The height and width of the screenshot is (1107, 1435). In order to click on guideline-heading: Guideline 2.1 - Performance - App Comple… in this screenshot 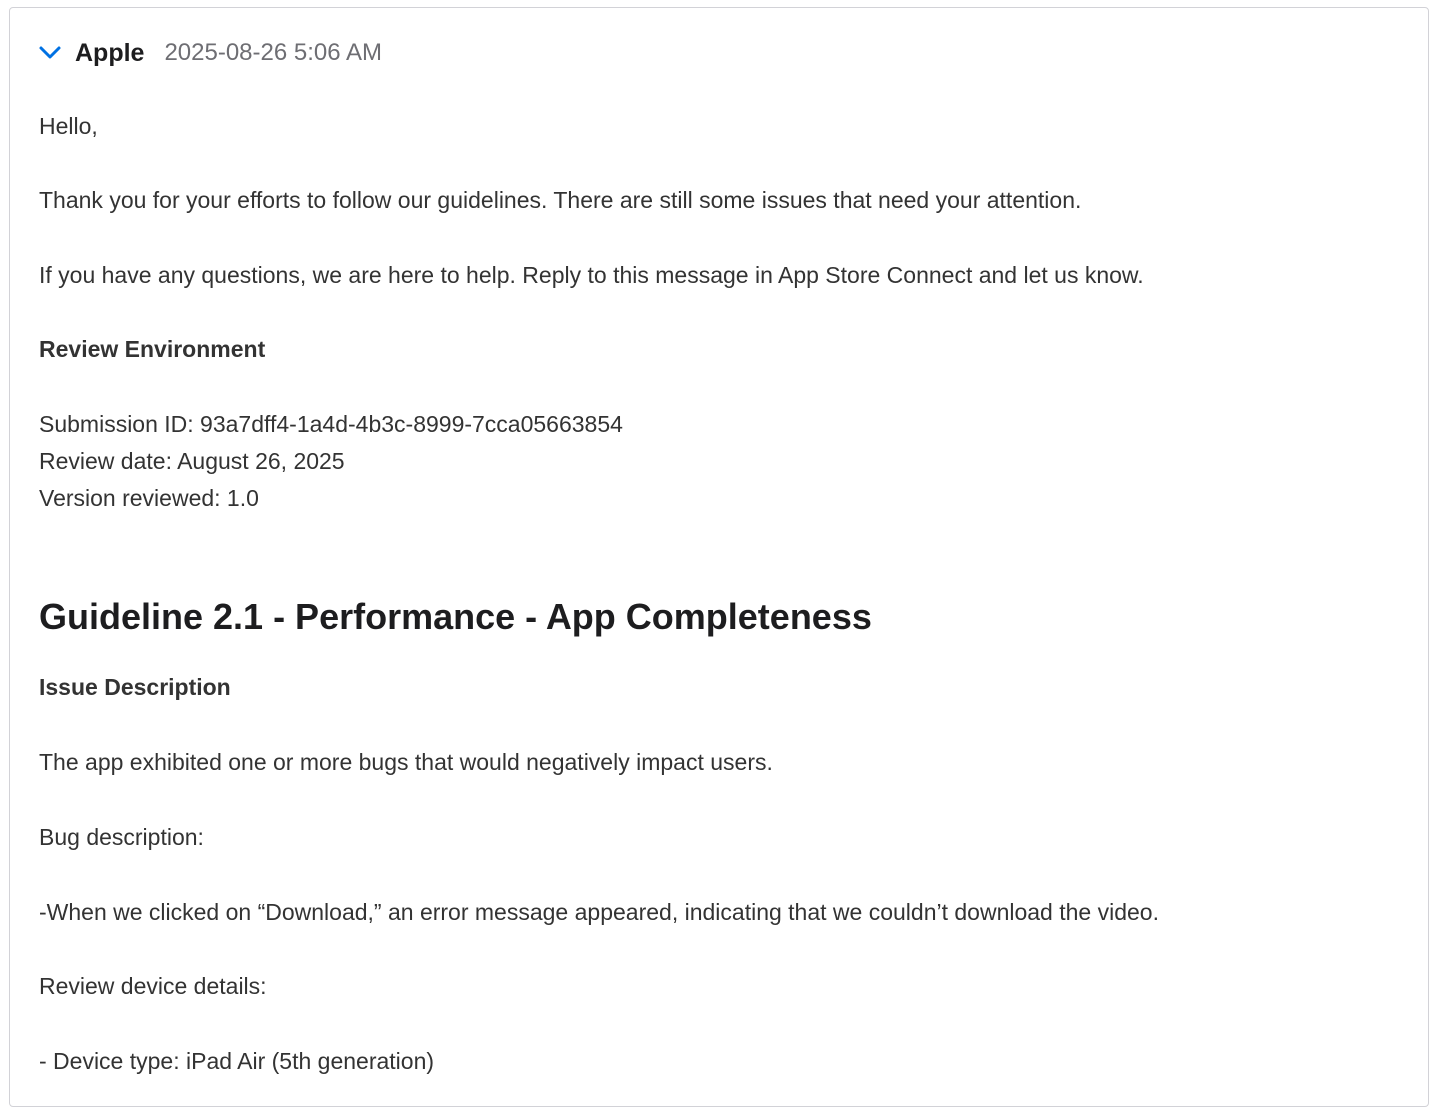, I will do `click(455, 616)`.